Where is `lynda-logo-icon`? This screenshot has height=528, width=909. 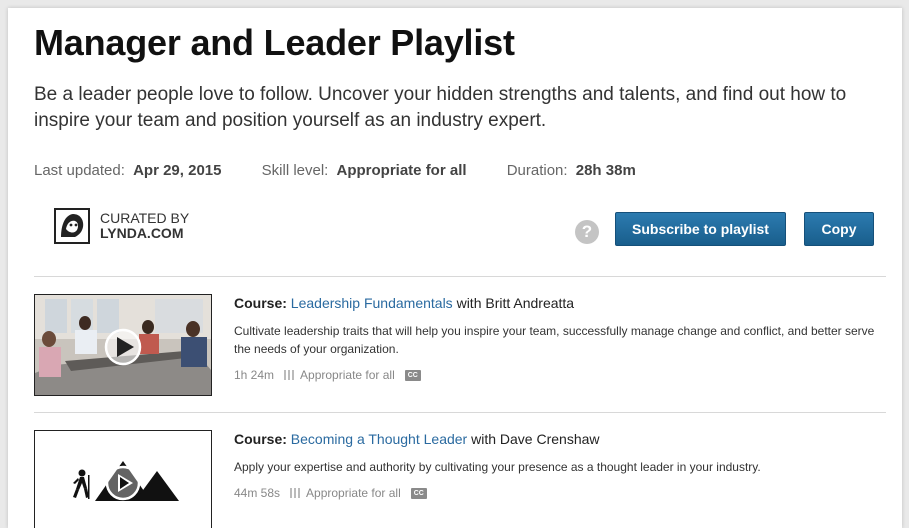 lynda-logo-icon is located at coordinates (72, 226).